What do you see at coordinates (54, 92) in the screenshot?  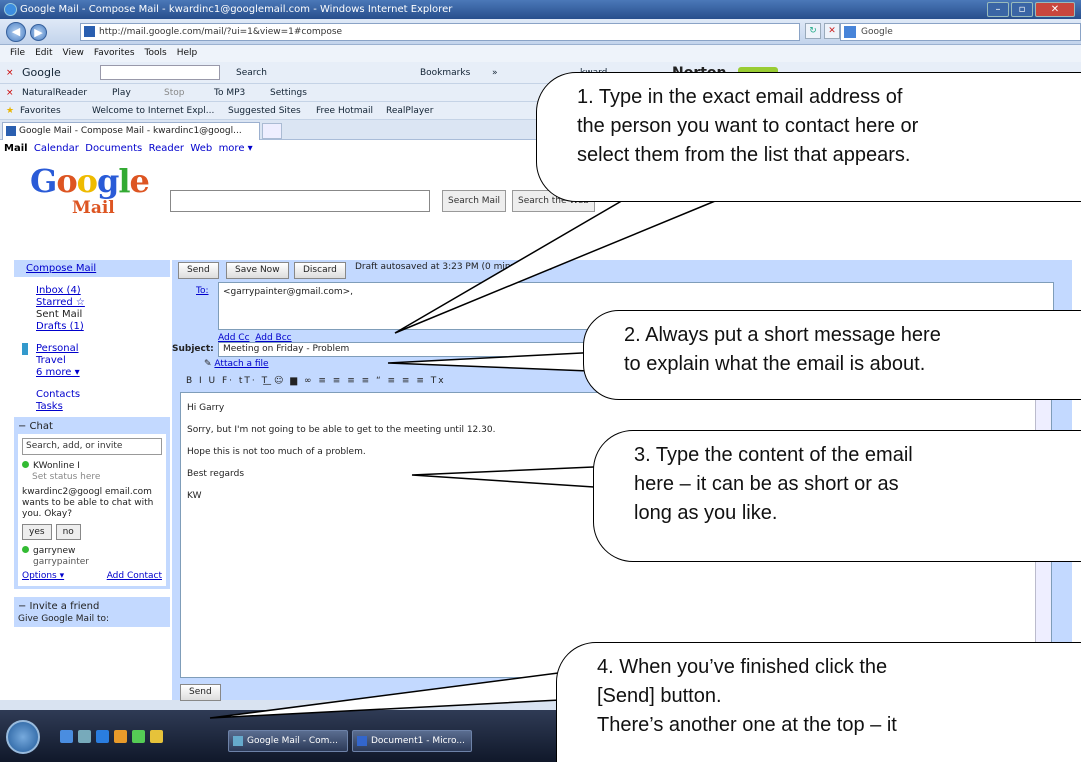 I see `natural-reader-button: NaturalReader` at bounding box center [54, 92].